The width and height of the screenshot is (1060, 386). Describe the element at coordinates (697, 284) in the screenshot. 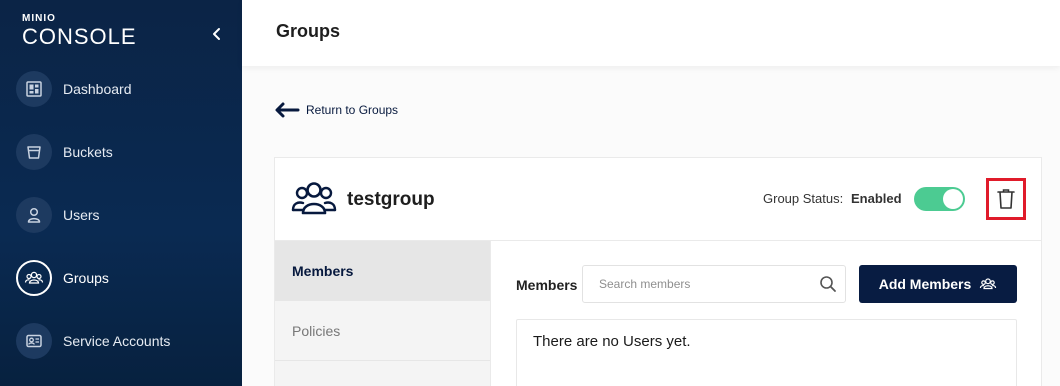

I see `search-members-input` at that location.